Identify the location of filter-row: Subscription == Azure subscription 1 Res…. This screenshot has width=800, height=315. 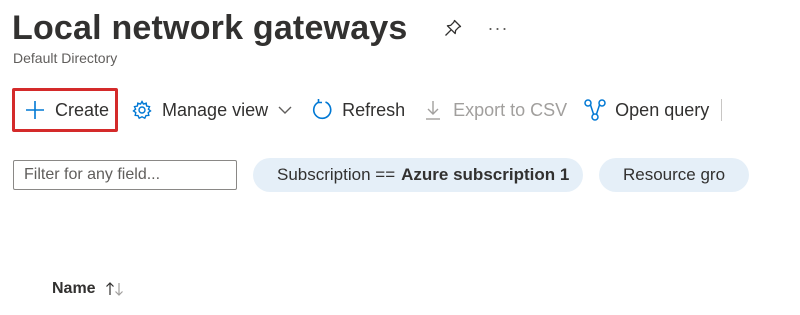
(381, 175).